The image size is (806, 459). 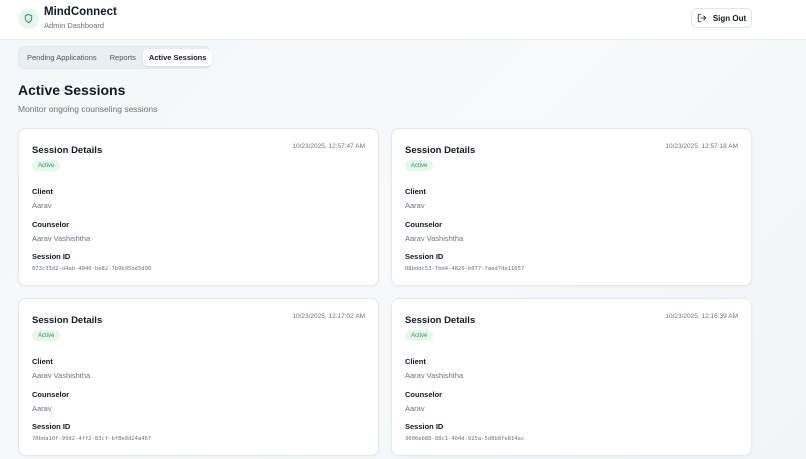 I want to click on sign-out-label: Sign Out, so click(x=729, y=18).